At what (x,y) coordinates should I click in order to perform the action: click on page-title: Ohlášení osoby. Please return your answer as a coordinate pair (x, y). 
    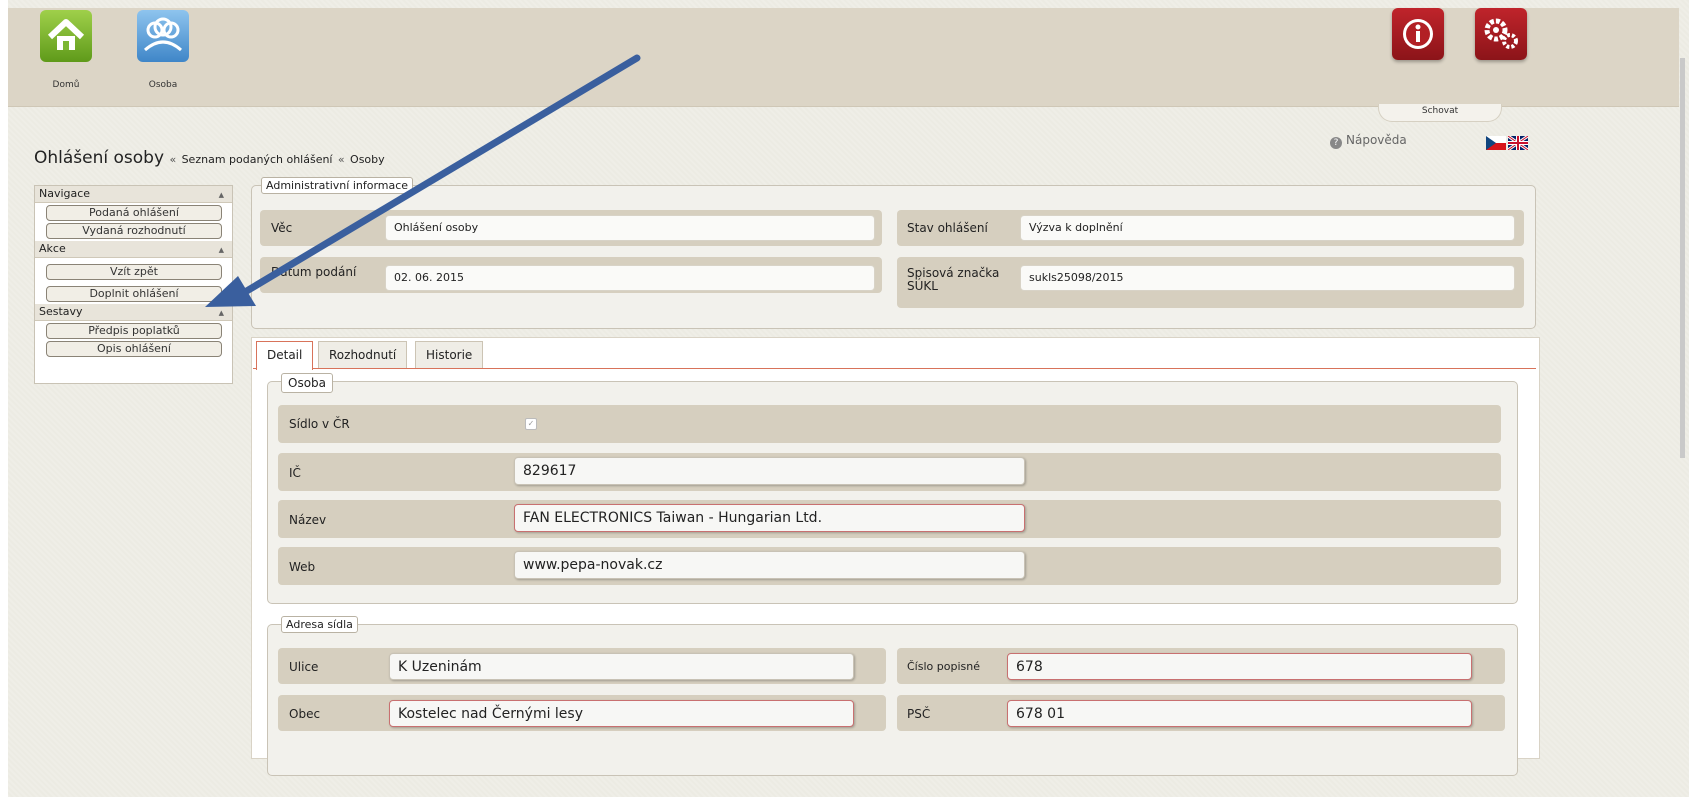
    Looking at the image, I should click on (99, 158).